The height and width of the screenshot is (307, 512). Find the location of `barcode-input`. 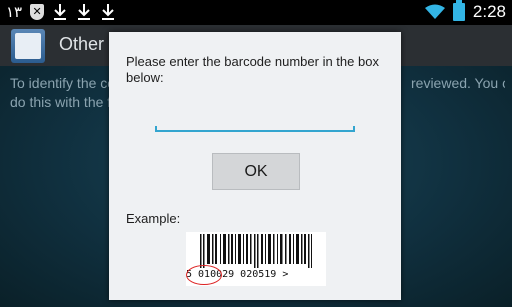

barcode-input is located at coordinates (255, 123).